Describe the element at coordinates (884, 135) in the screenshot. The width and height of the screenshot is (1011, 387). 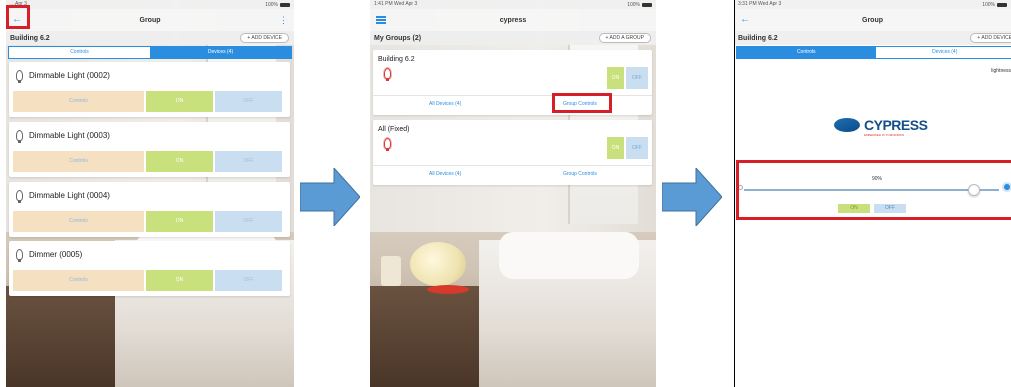
I see `cypress-tagline: EMBEDDED IN TOMORROW` at that location.